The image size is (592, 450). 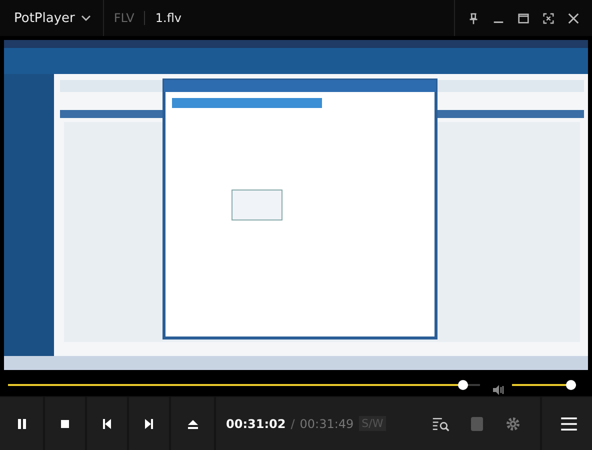 What do you see at coordinates (513, 424) in the screenshot?
I see `settings-icon` at bounding box center [513, 424].